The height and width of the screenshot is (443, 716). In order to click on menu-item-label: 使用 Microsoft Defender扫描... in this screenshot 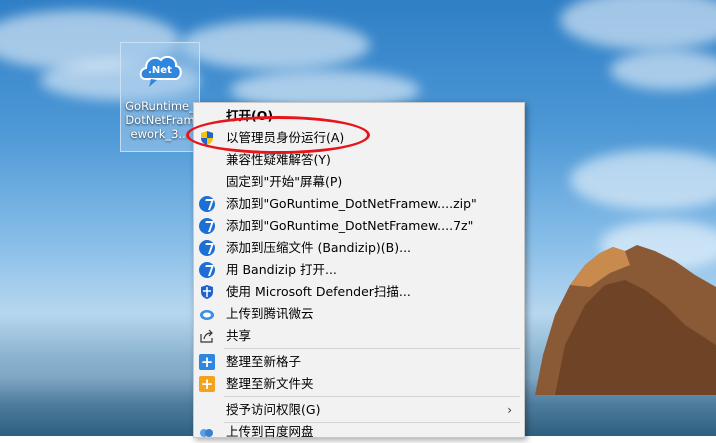, I will do `click(318, 291)`.